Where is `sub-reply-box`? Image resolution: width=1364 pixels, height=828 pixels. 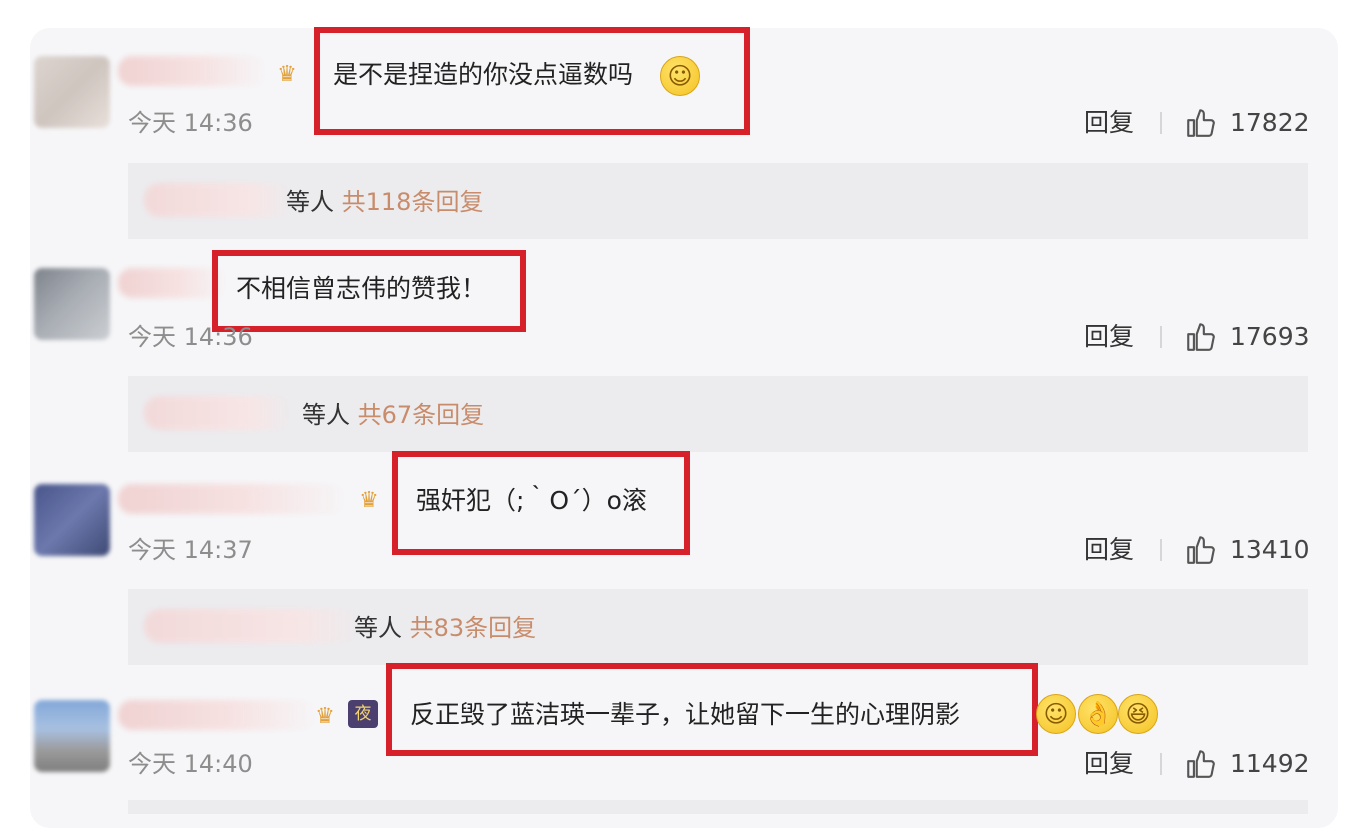
sub-reply-box is located at coordinates (718, 807).